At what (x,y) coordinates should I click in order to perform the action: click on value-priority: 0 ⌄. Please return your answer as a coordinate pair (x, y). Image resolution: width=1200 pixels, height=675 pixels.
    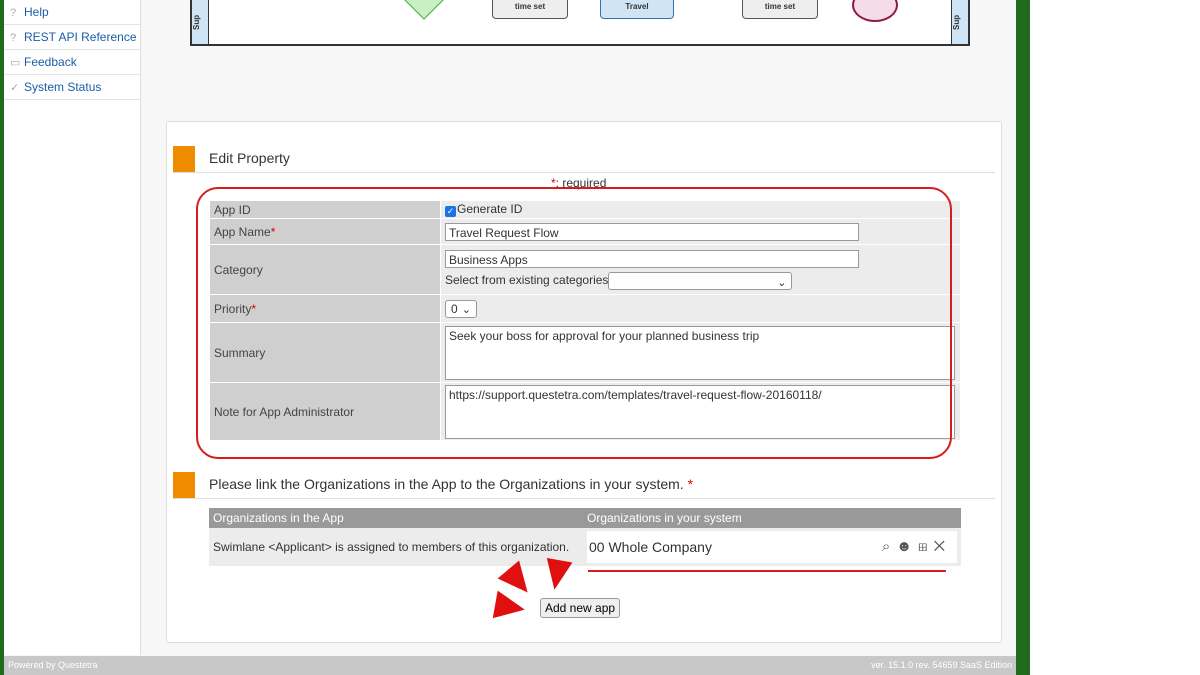
    Looking at the image, I should click on (700, 308).